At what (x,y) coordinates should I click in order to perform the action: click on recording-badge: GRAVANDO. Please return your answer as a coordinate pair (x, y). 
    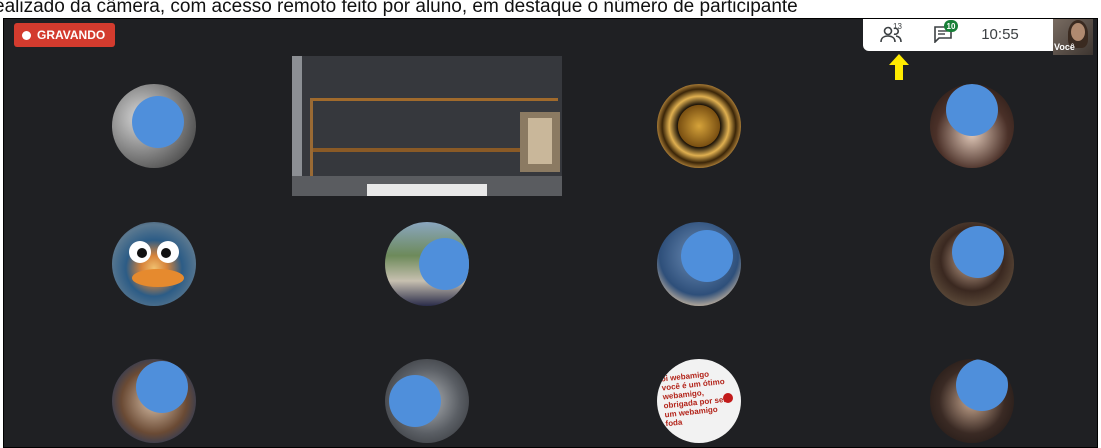
    Looking at the image, I should click on (65, 35).